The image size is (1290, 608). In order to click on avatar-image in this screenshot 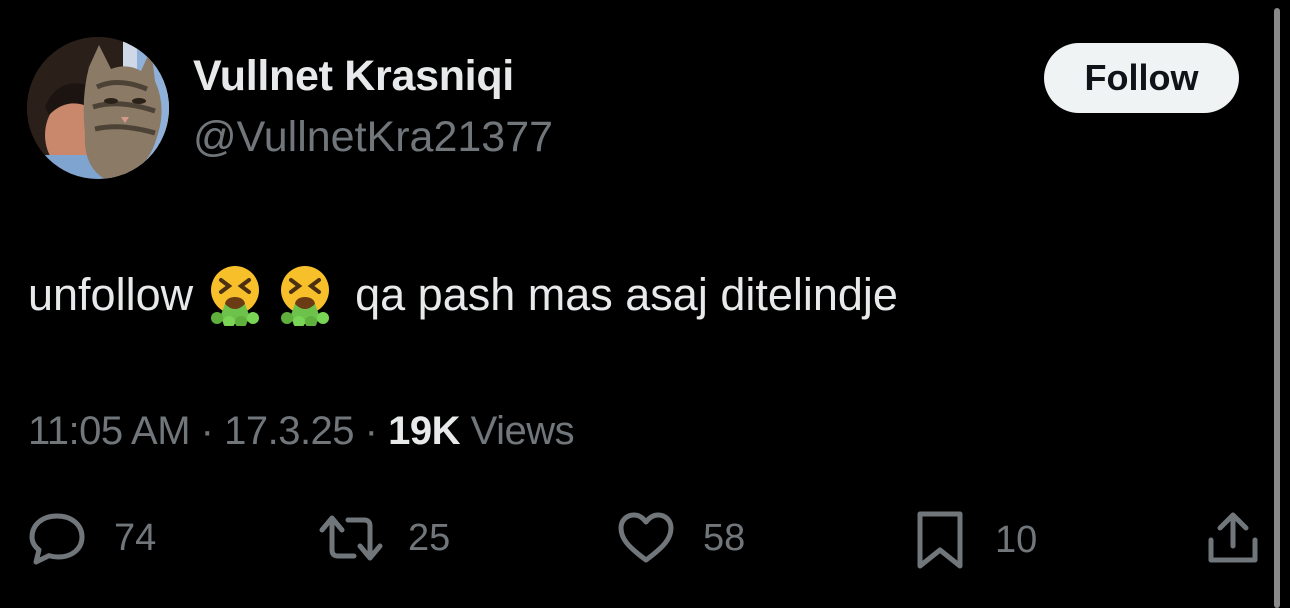, I will do `click(98, 108)`.